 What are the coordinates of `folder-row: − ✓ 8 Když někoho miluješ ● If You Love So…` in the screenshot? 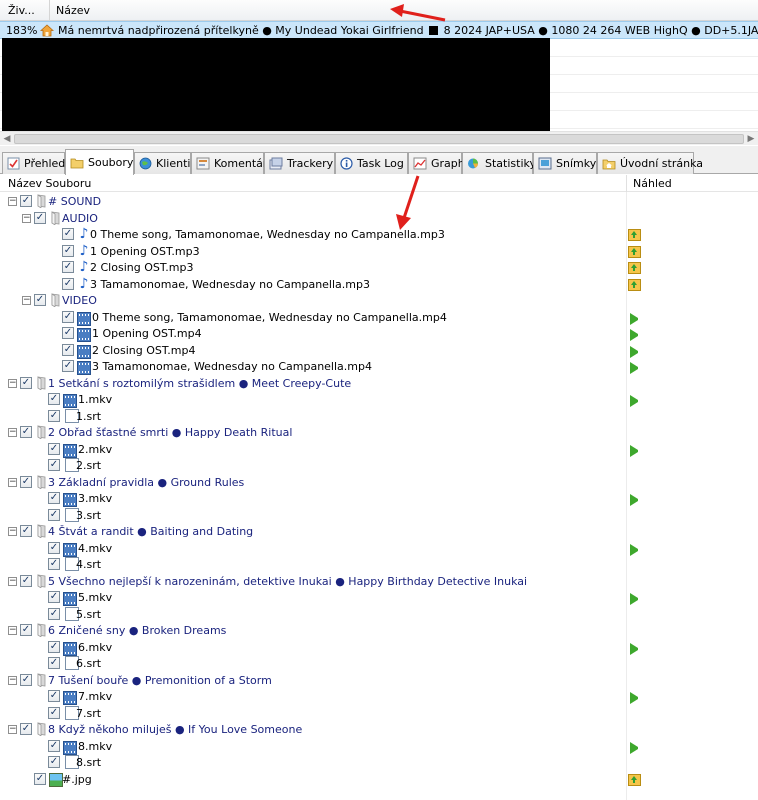 It's located at (379, 729).